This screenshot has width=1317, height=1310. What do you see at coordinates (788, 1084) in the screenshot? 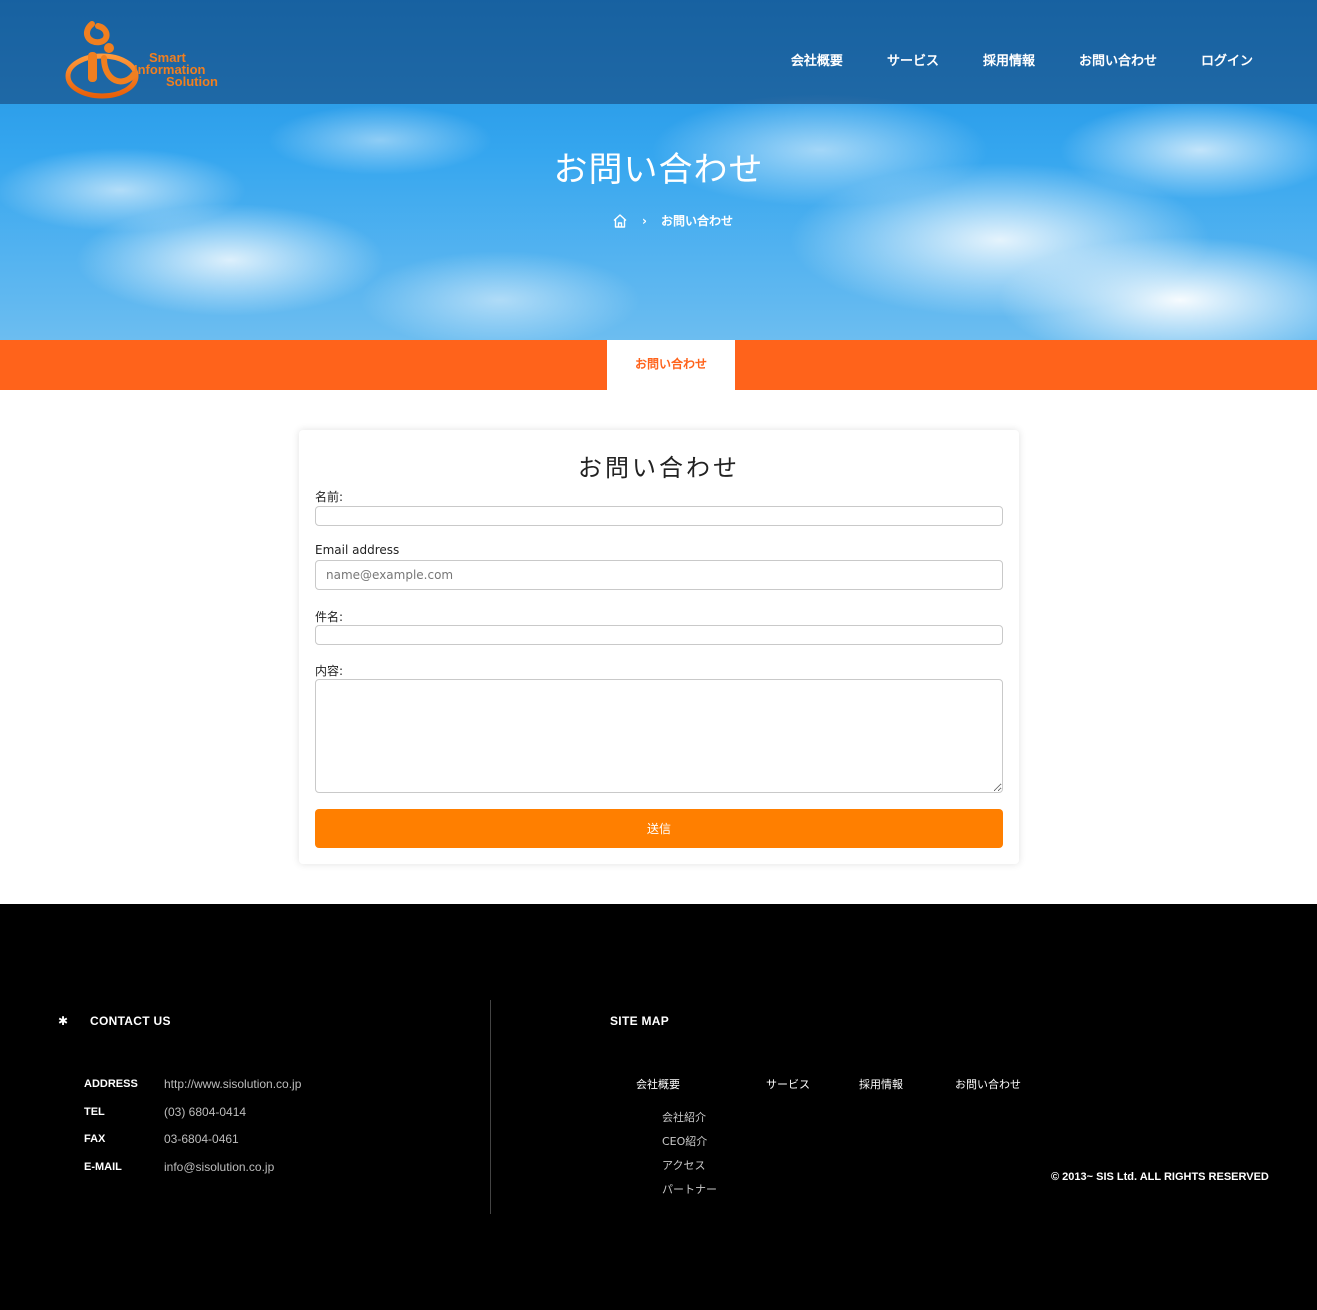
I see `sitemap-services: サービス` at bounding box center [788, 1084].